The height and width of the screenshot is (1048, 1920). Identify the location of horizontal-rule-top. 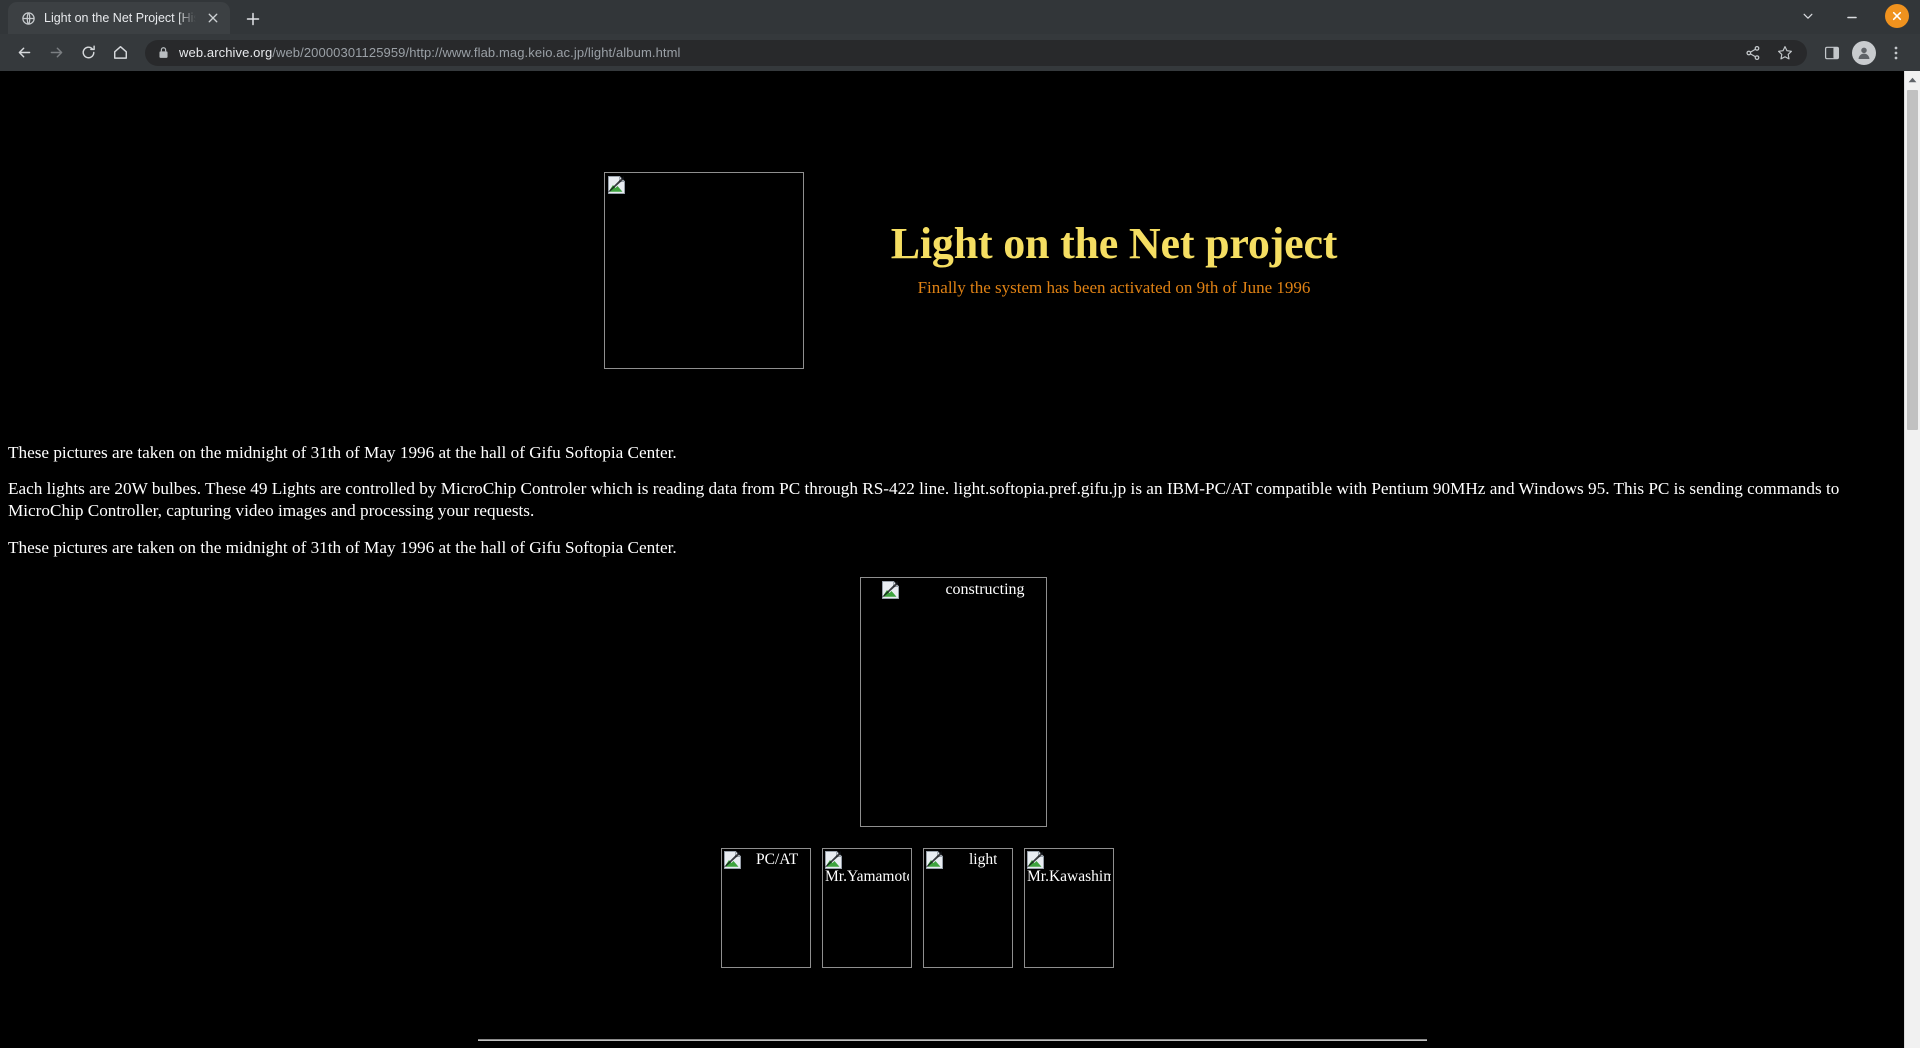
(952, 1040).